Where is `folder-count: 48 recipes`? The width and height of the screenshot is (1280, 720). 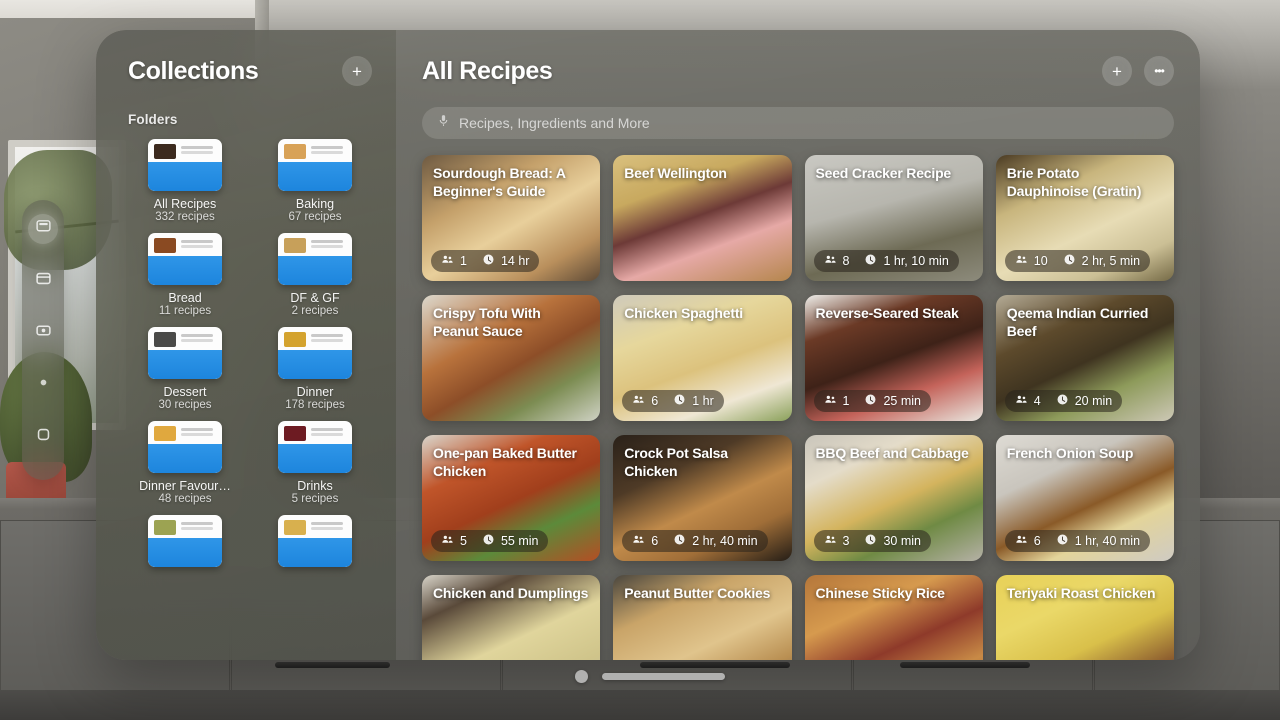
folder-count: 48 recipes is located at coordinates (185, 499).